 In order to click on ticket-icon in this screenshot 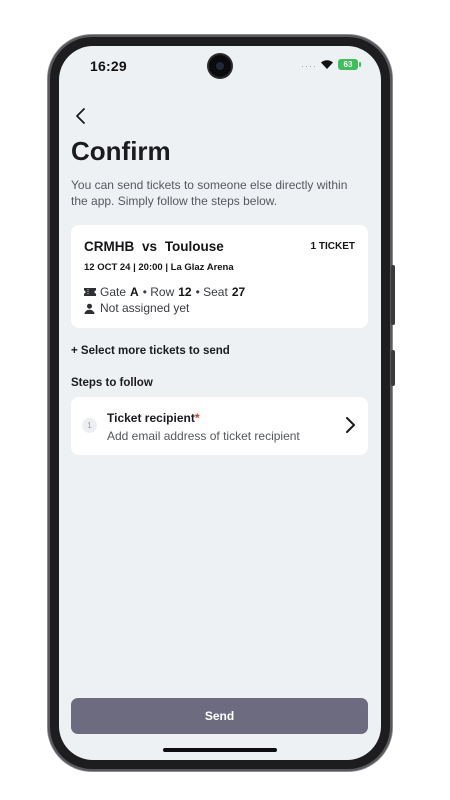, I will do `click(90, 292)`.